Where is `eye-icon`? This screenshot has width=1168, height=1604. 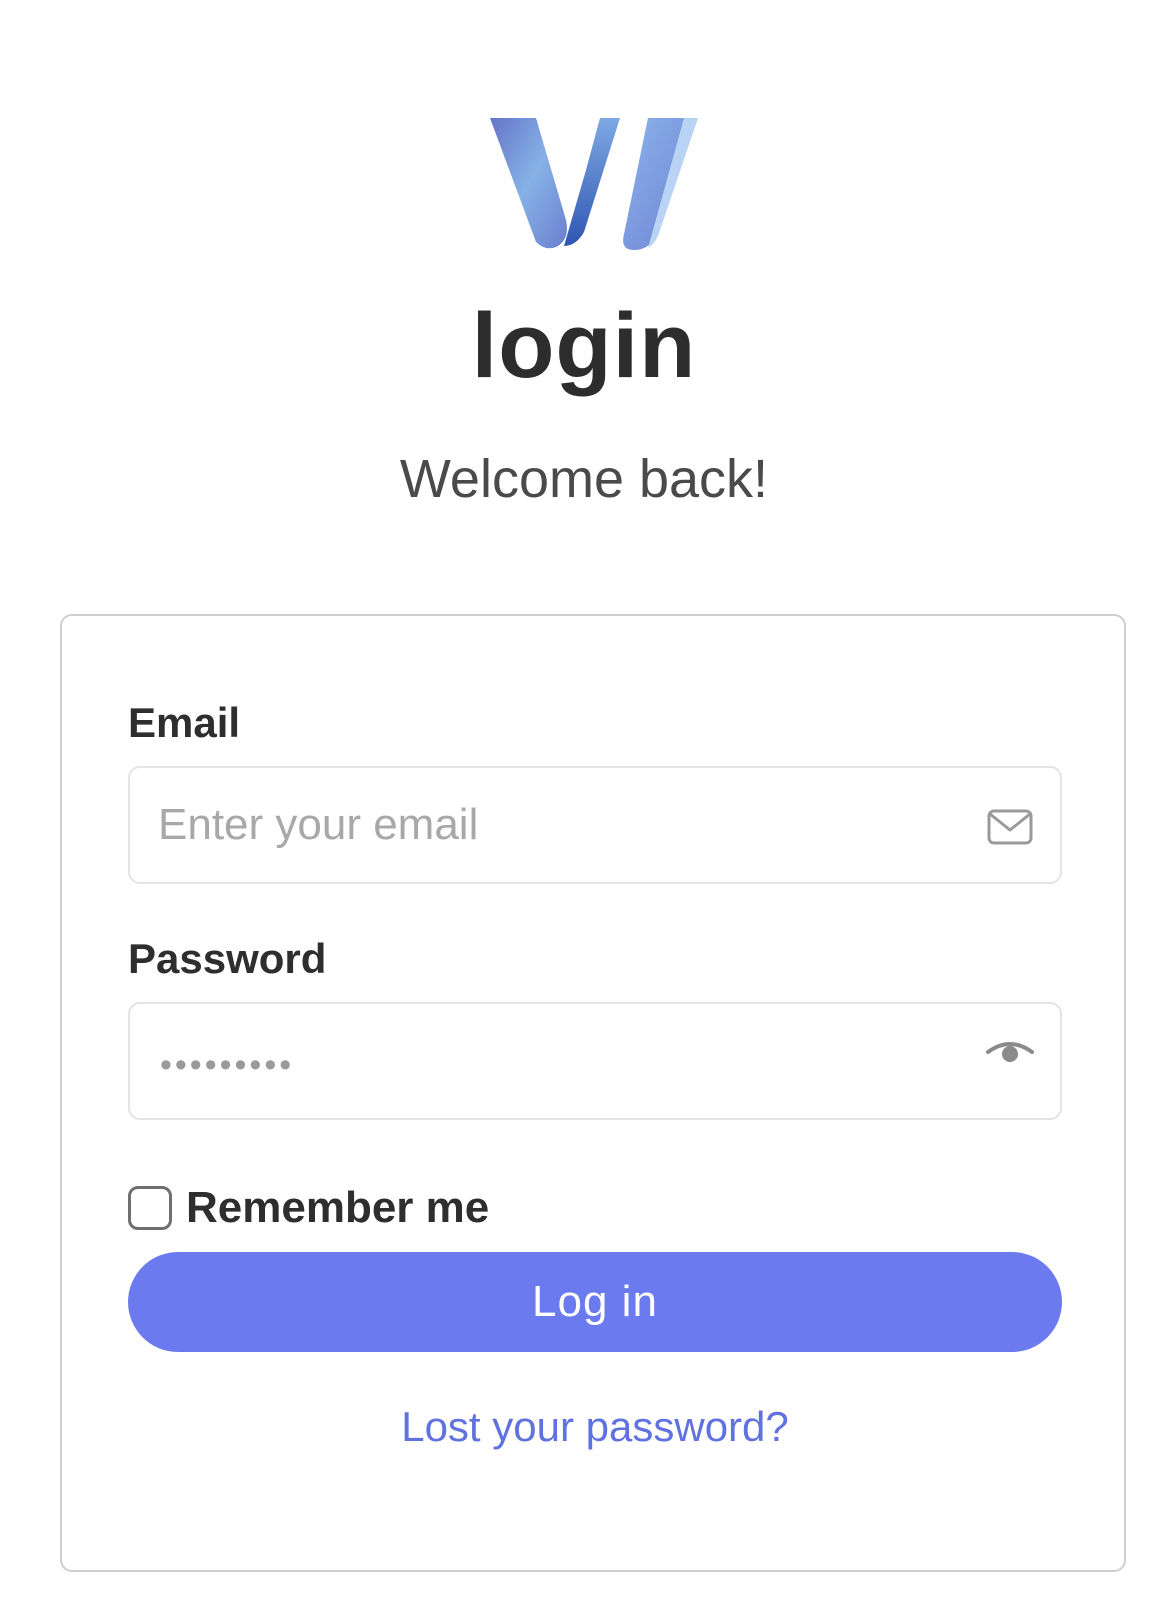 eye-icon is located at coordinates (1010, 1053).